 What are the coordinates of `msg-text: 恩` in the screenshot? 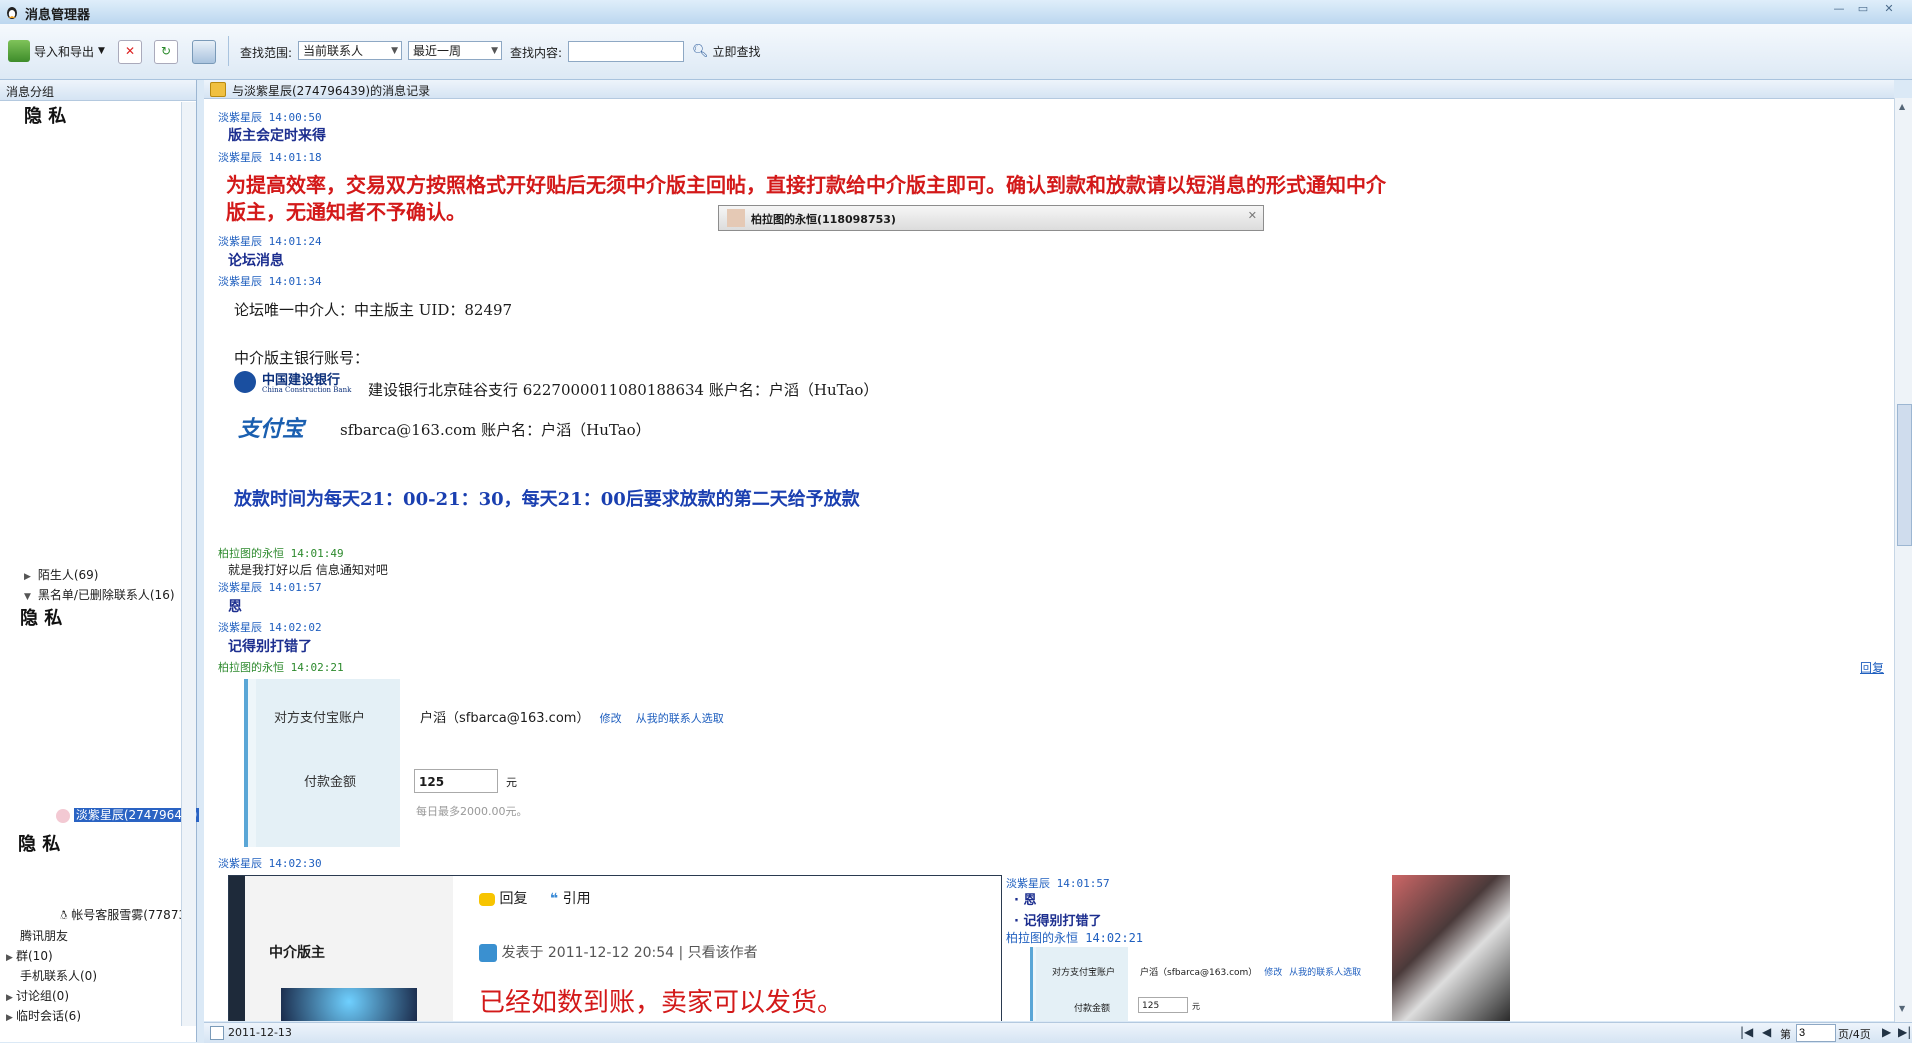 It's located at (235, 607).